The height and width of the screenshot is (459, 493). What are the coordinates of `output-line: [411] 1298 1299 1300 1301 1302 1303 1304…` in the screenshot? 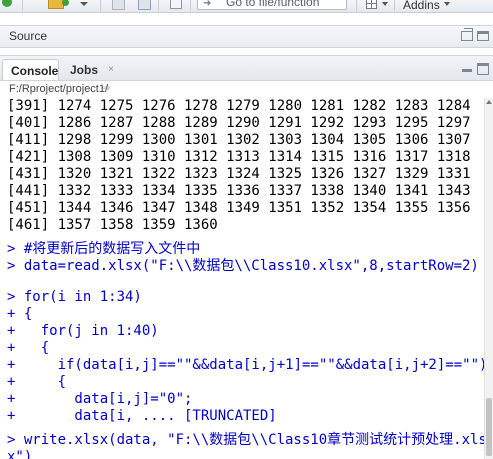 It's located at (239, 140).